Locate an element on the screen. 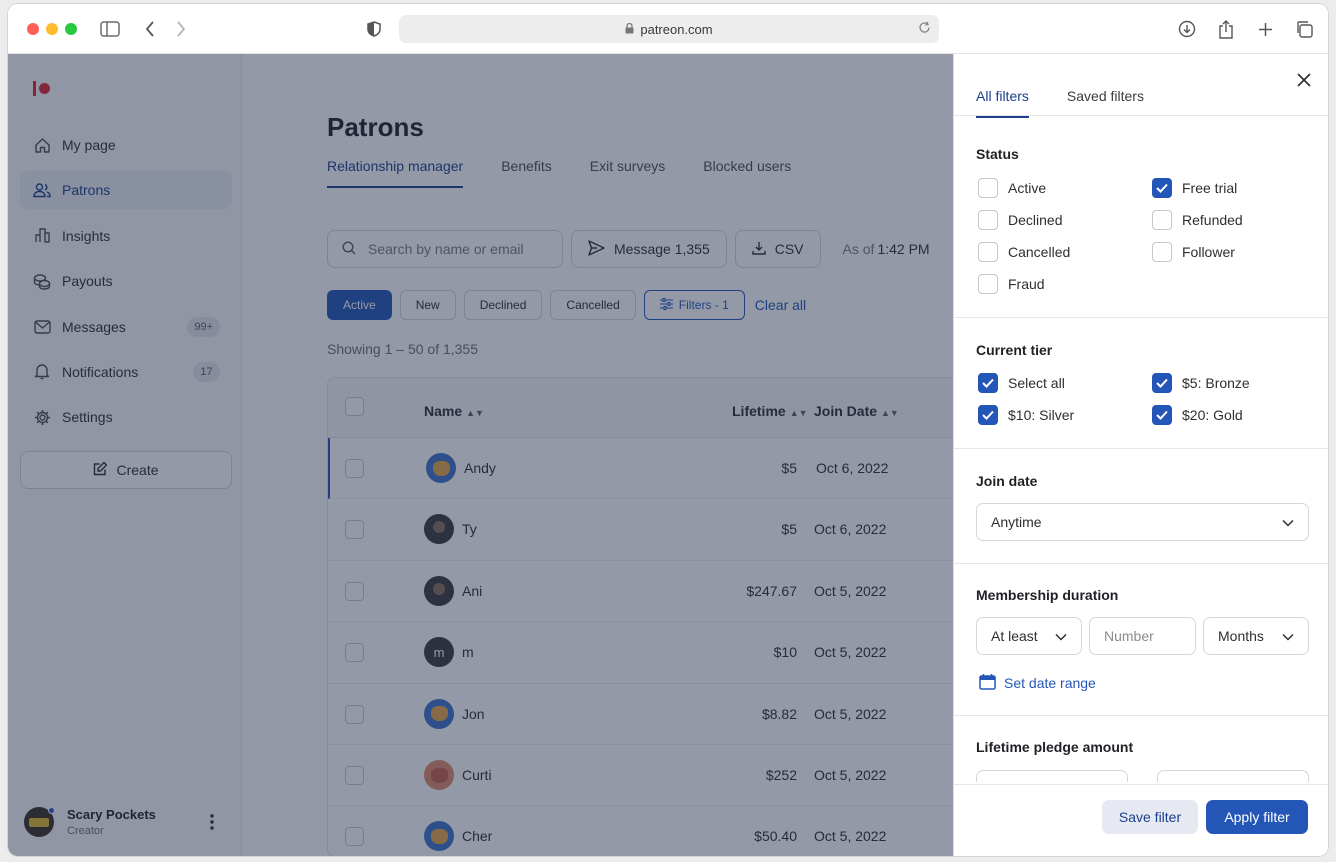 This screenshot has width=1336, height=862. duration-unit-select: Months is located at coordinates (1256, 636).